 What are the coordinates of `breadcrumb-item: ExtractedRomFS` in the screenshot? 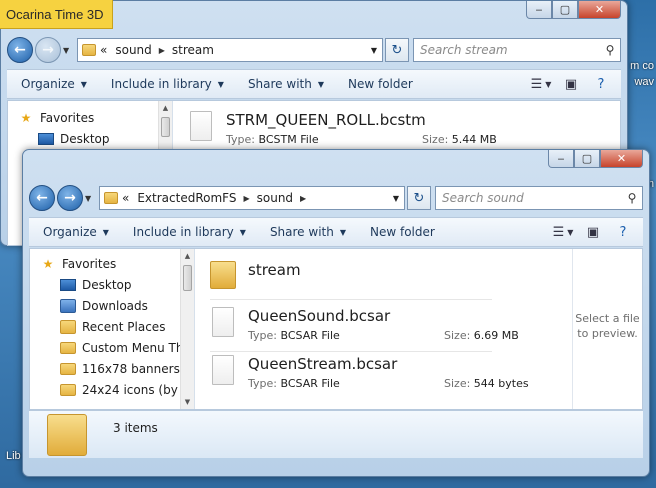 It's located at (186, 198).